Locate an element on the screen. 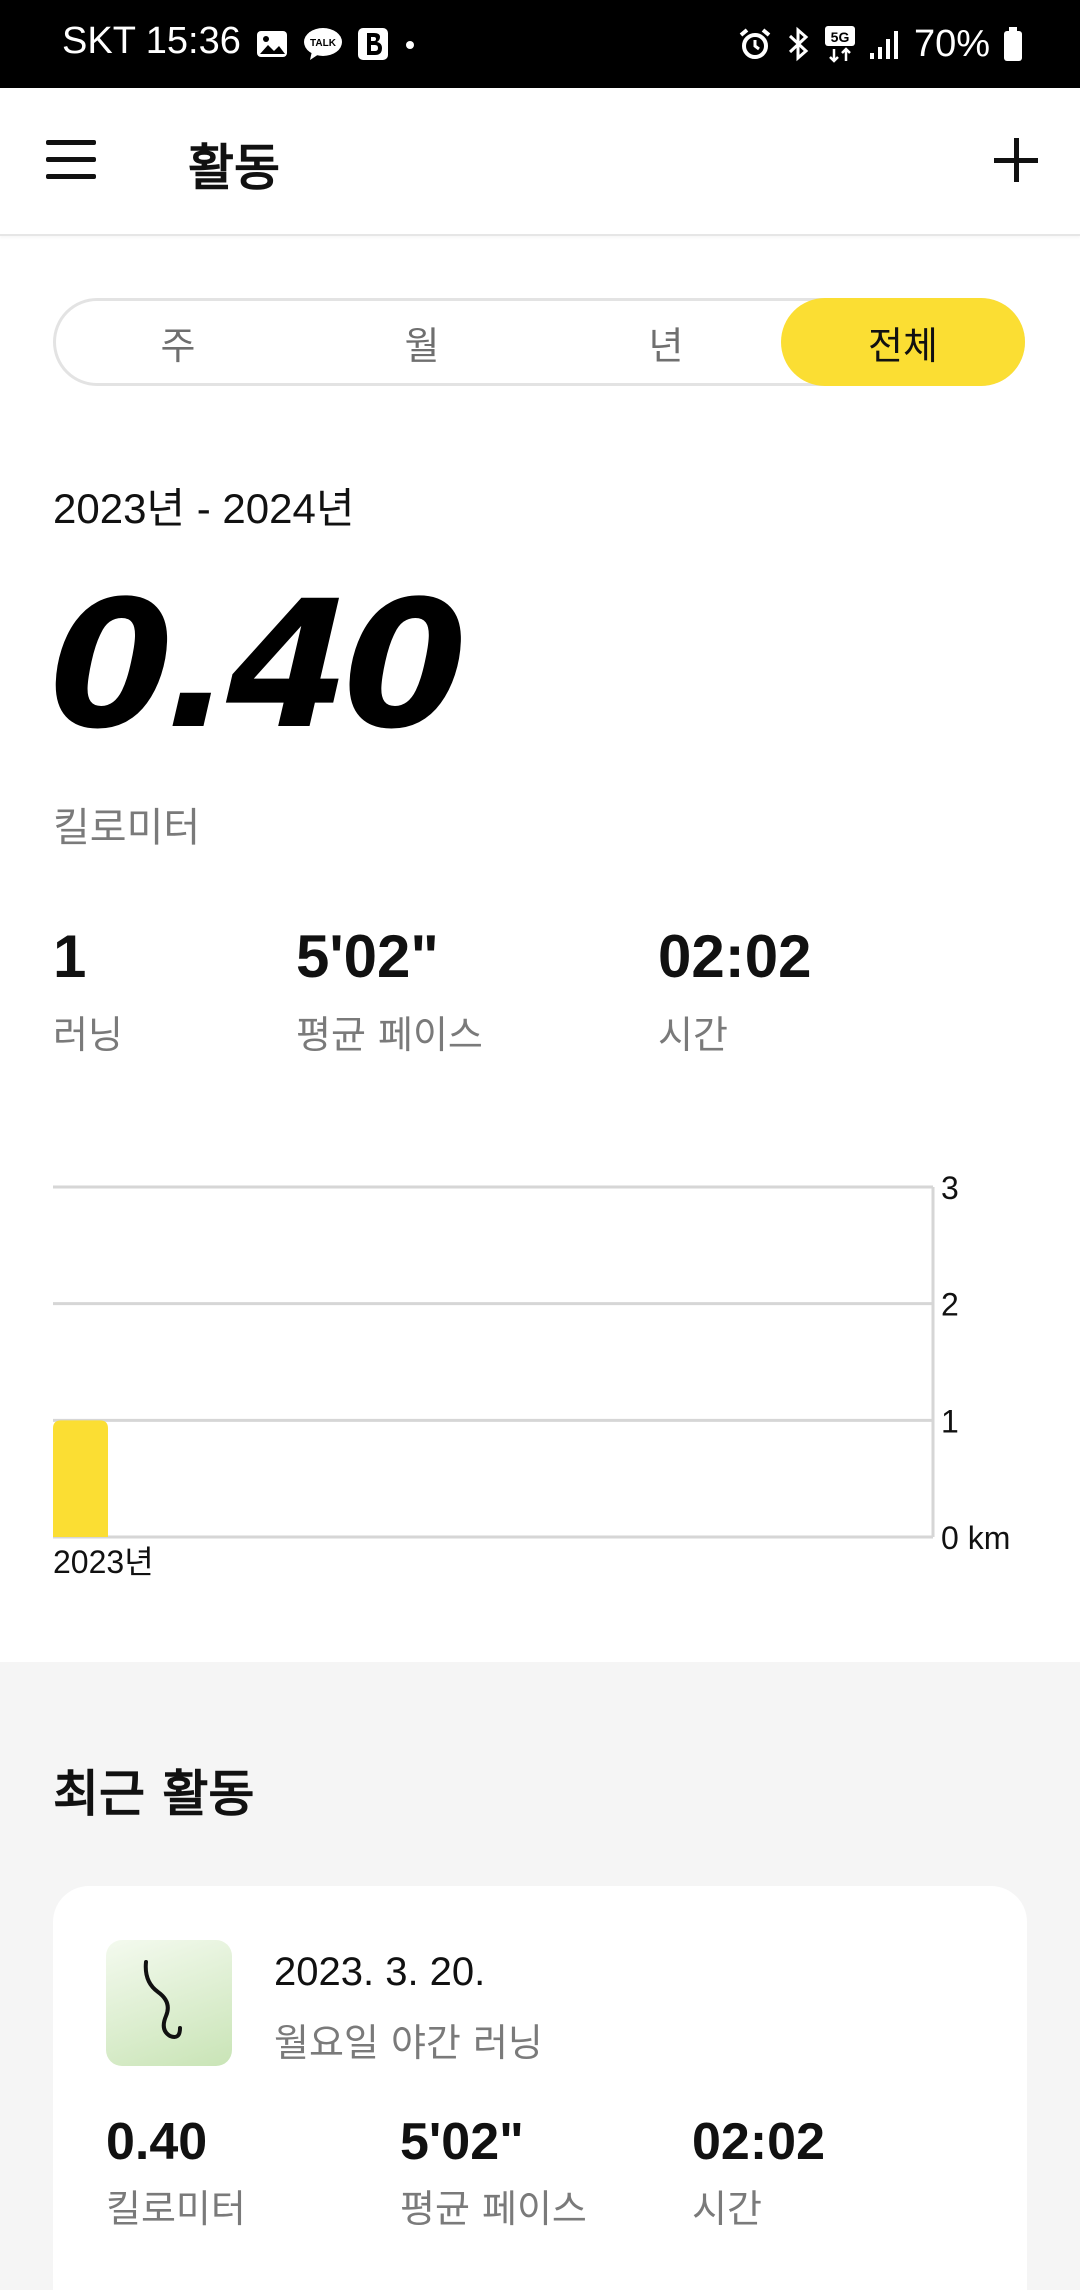 The width and height of the screenshot is (1080, 2290). route-map-icon is located at coordinates (169, 2003).